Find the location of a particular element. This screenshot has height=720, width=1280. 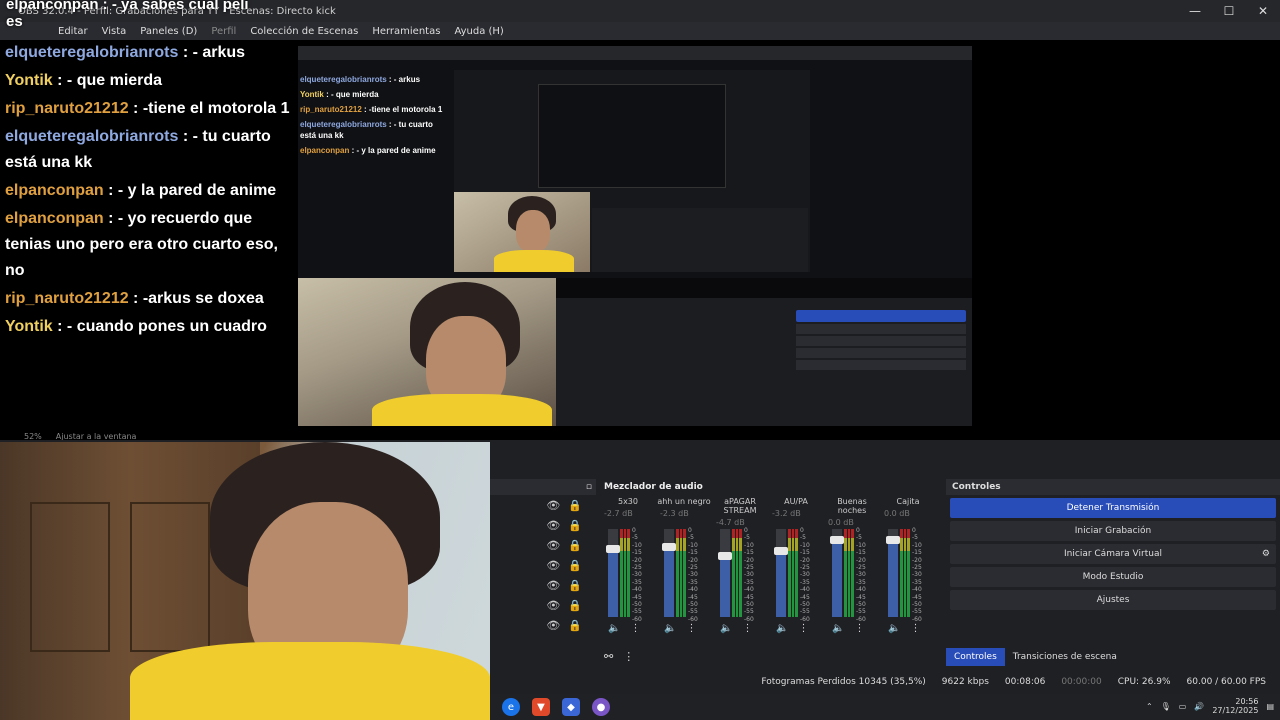

studio-mode-button: Modo Estudio is located at coordinates (1113, 577).